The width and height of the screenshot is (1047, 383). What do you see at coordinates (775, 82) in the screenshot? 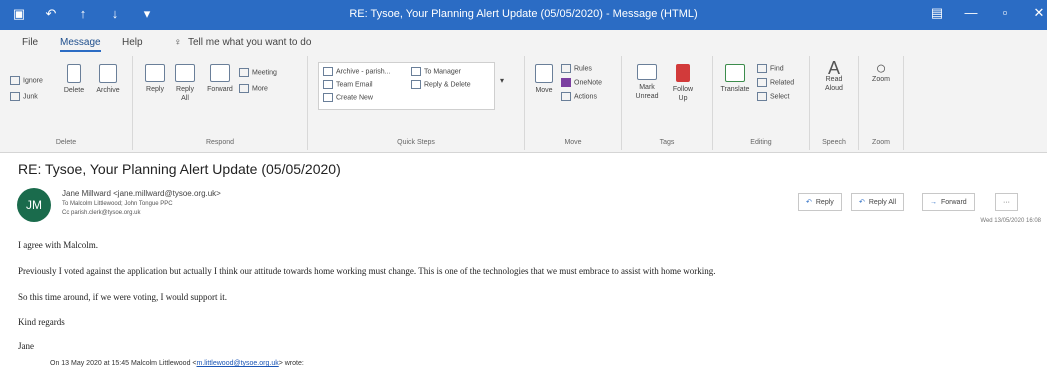
I see `related-button: Related` at bounding box center [775, 82].